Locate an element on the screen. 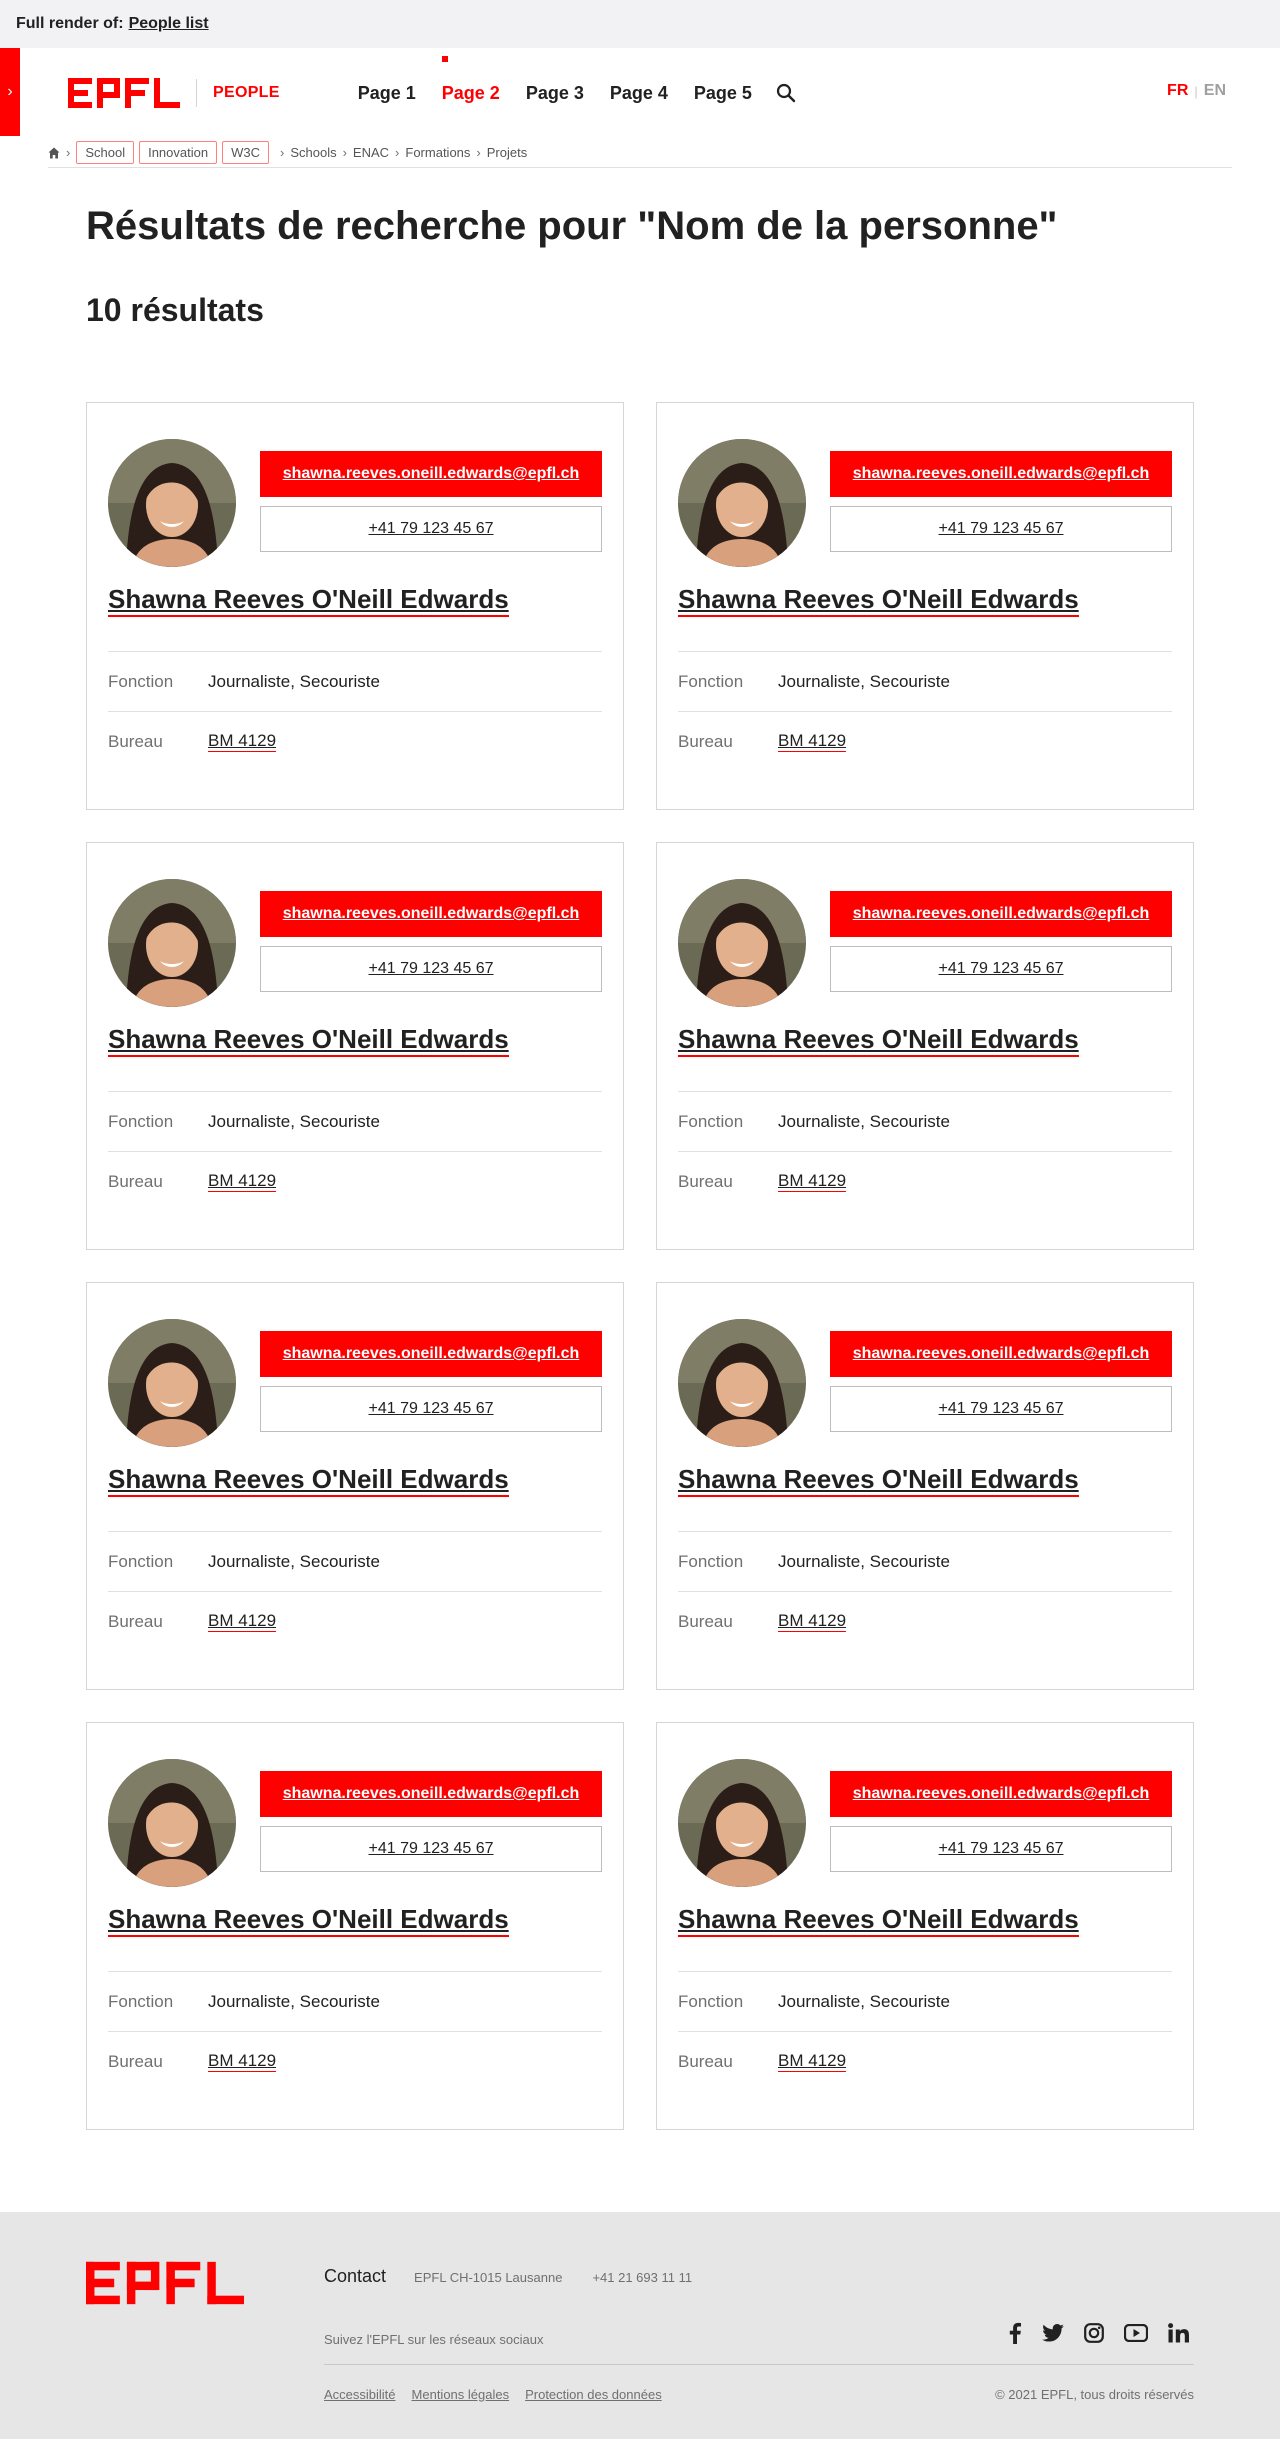 Image resolution: width=1280 pixels, height=2441 pixels. nav-item-page-5: Page 5 is located at coordinates (723, 93).